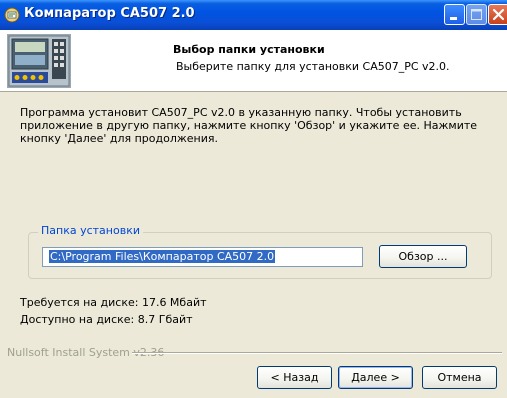 The width and height of the screenshot is (507, 398). I want to click on window-title: Компаратор CA507 2.0, so click(109, 13).